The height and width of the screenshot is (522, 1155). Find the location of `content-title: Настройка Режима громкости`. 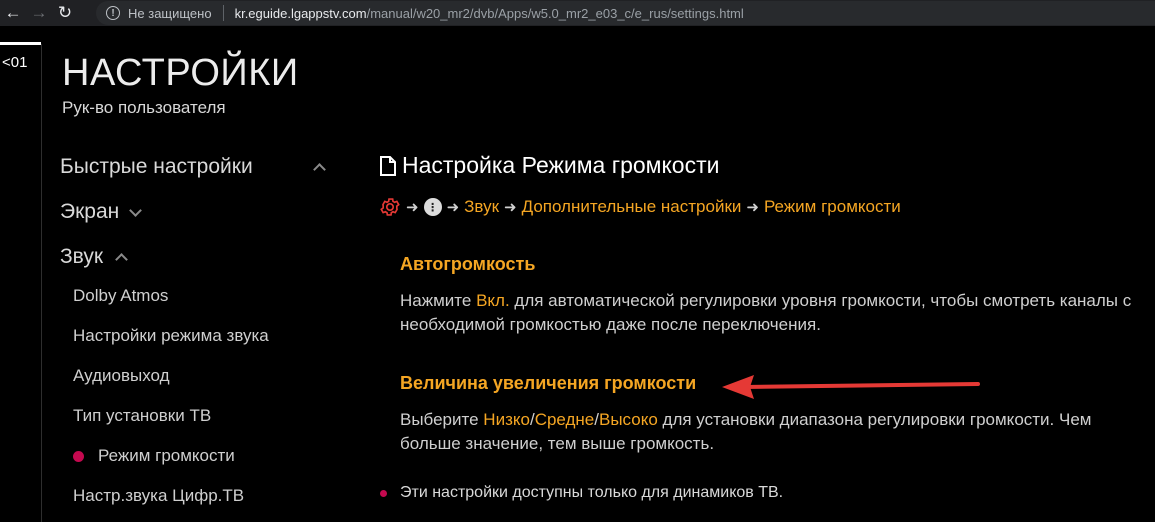

content-title: Настройка Режима громкости is located at coordinates (550, 165).